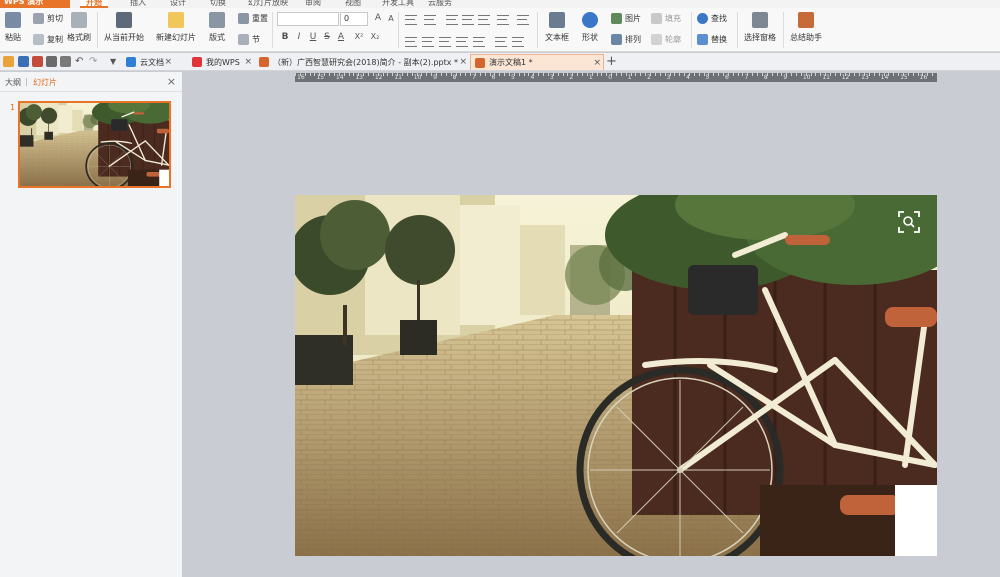  What do you see at coordinates (712, 39) in the screenshot?
I see `replace-button: 替换` at bounding box center [712, 39].